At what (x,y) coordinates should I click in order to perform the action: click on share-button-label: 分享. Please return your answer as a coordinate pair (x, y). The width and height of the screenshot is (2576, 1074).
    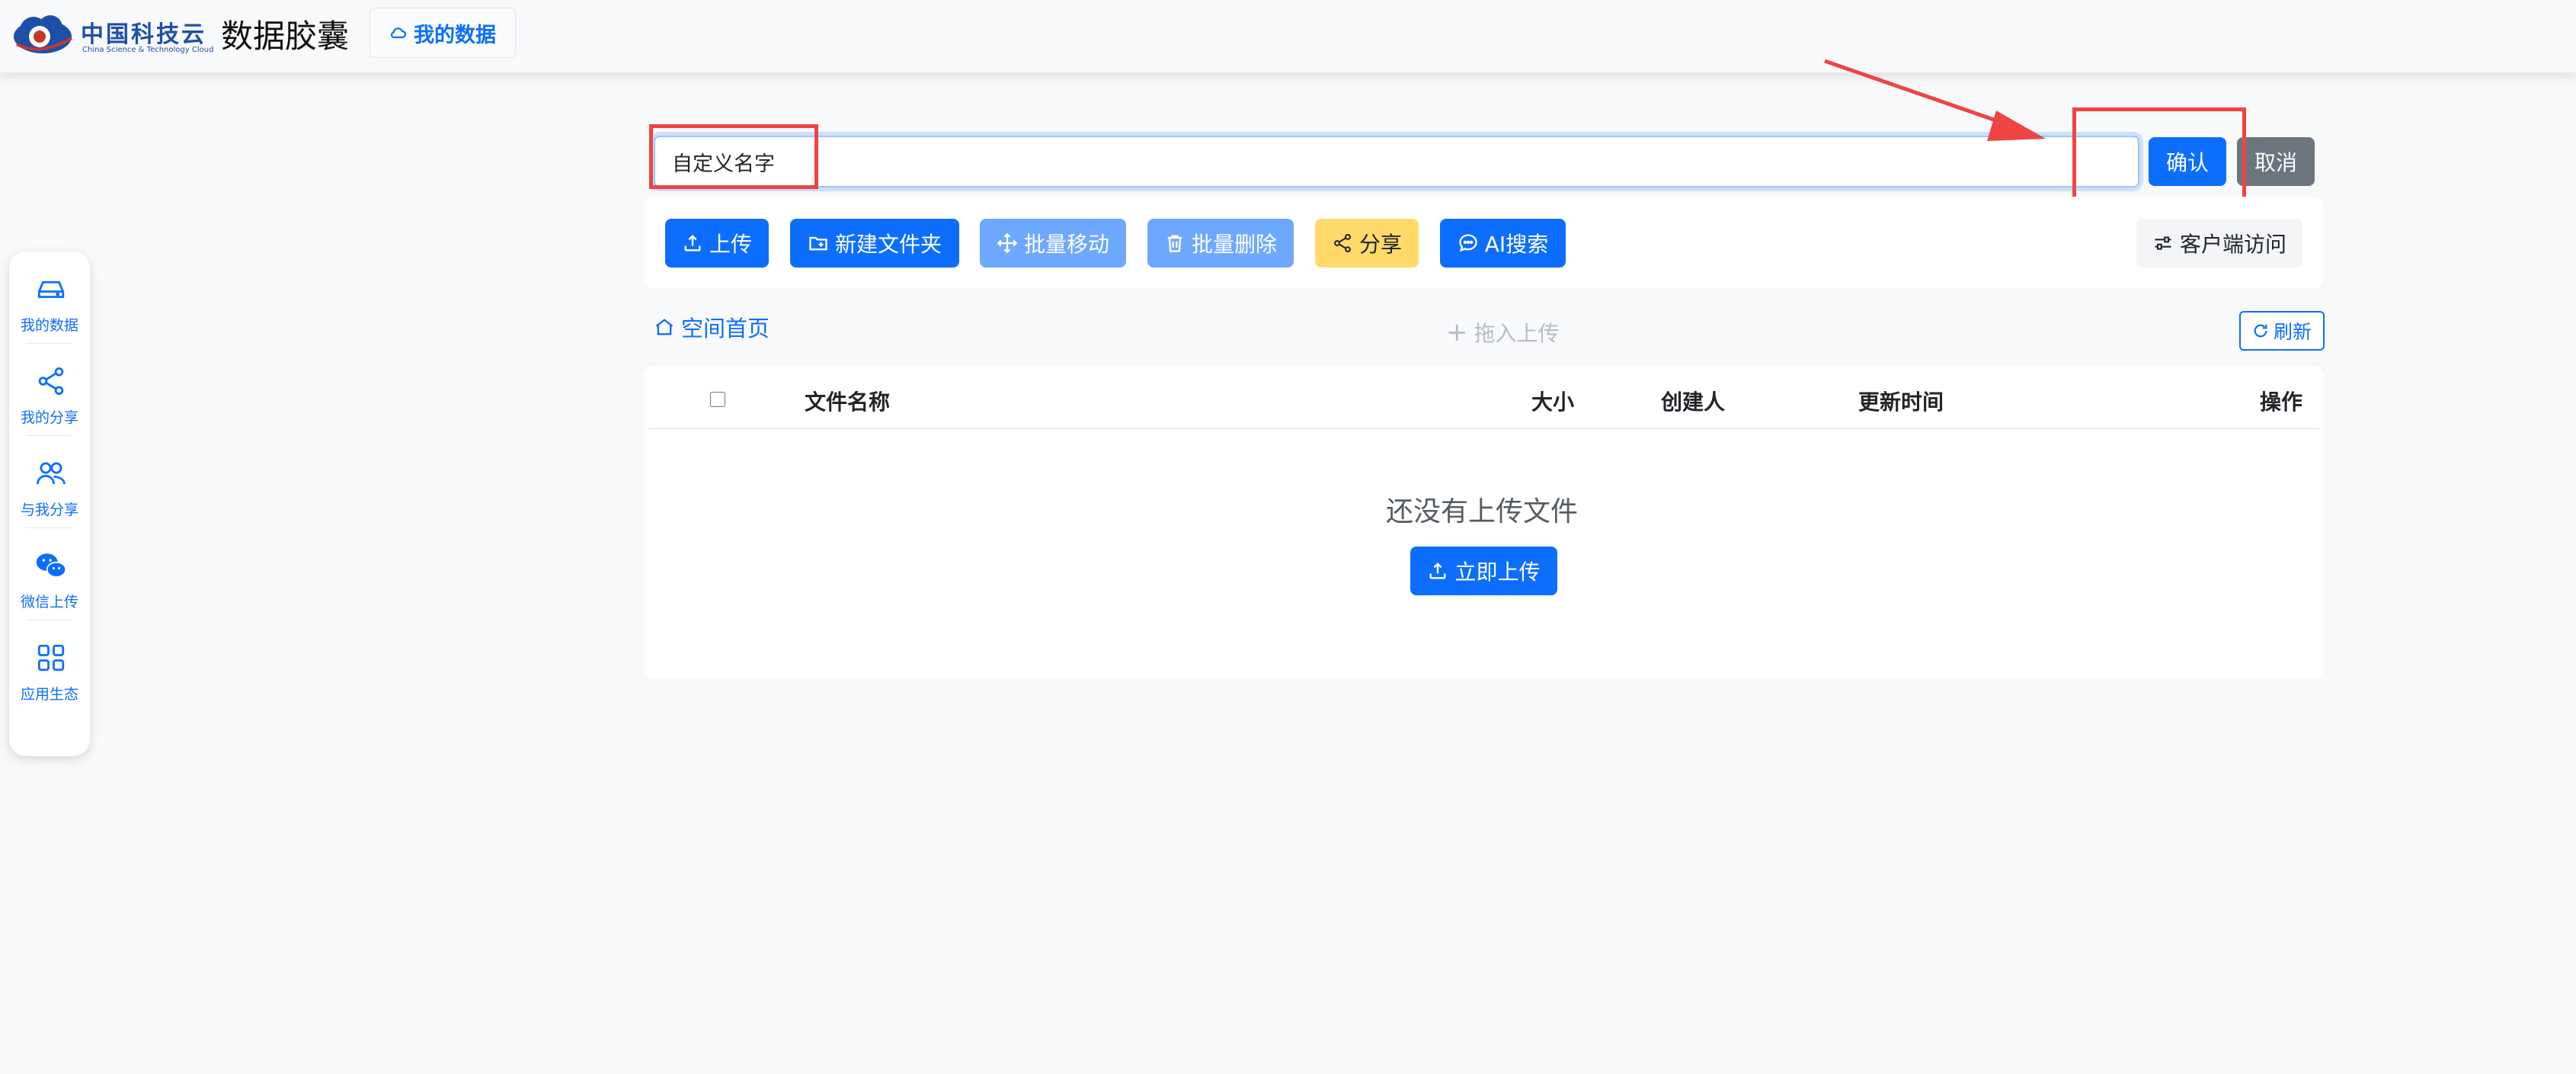
    Looking at the image, I should click on (1380, 244).